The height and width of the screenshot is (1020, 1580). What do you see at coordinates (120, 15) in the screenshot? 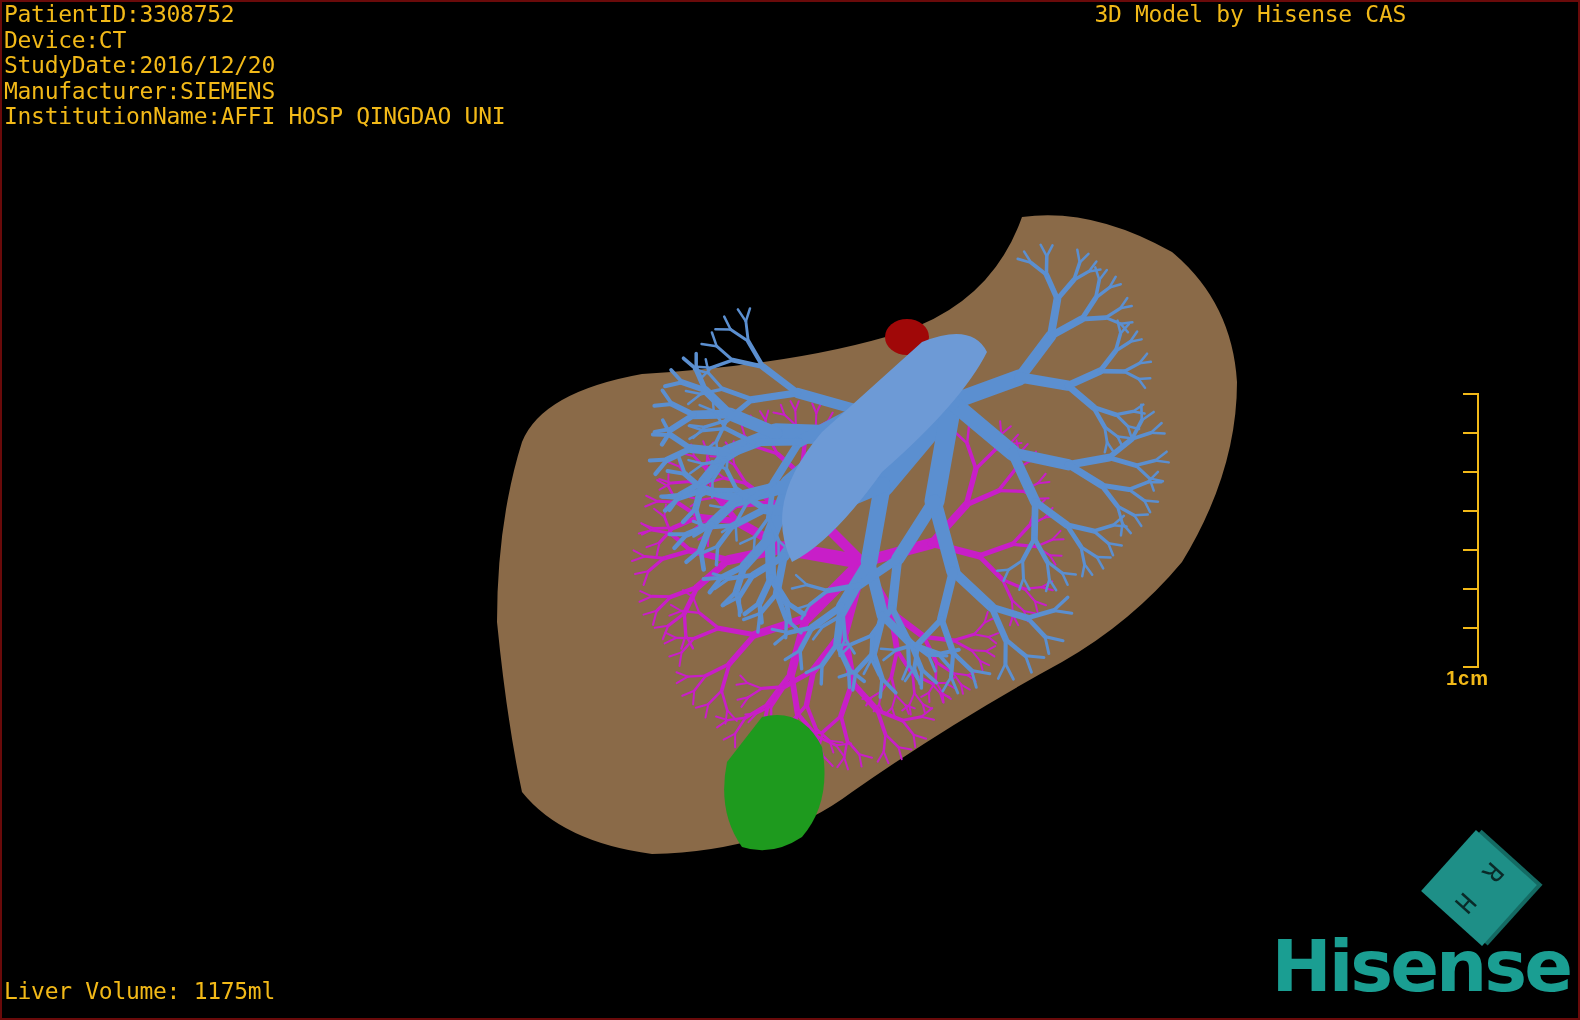
I see `study-info-text: PatientID:3308752` at bounding box center [120, 15].